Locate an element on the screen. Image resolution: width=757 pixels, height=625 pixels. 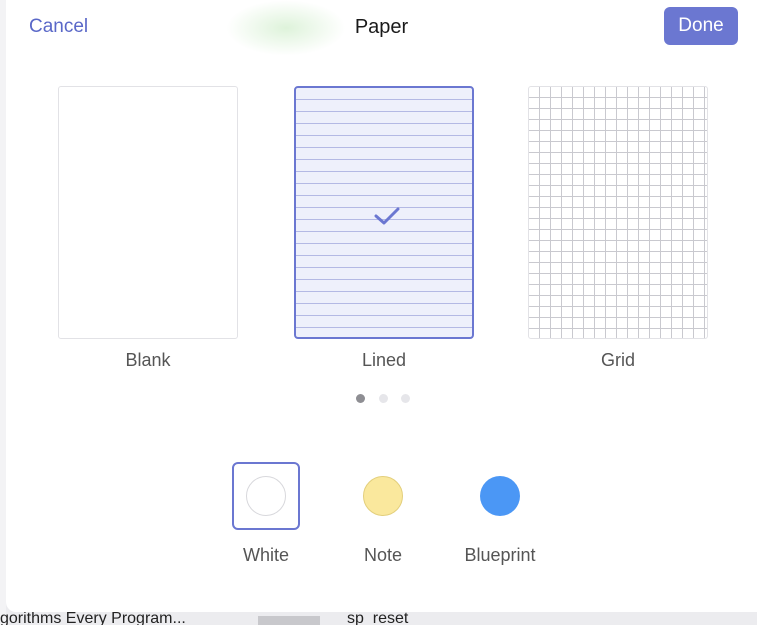
background-bar is located at coordinates (289, 620).